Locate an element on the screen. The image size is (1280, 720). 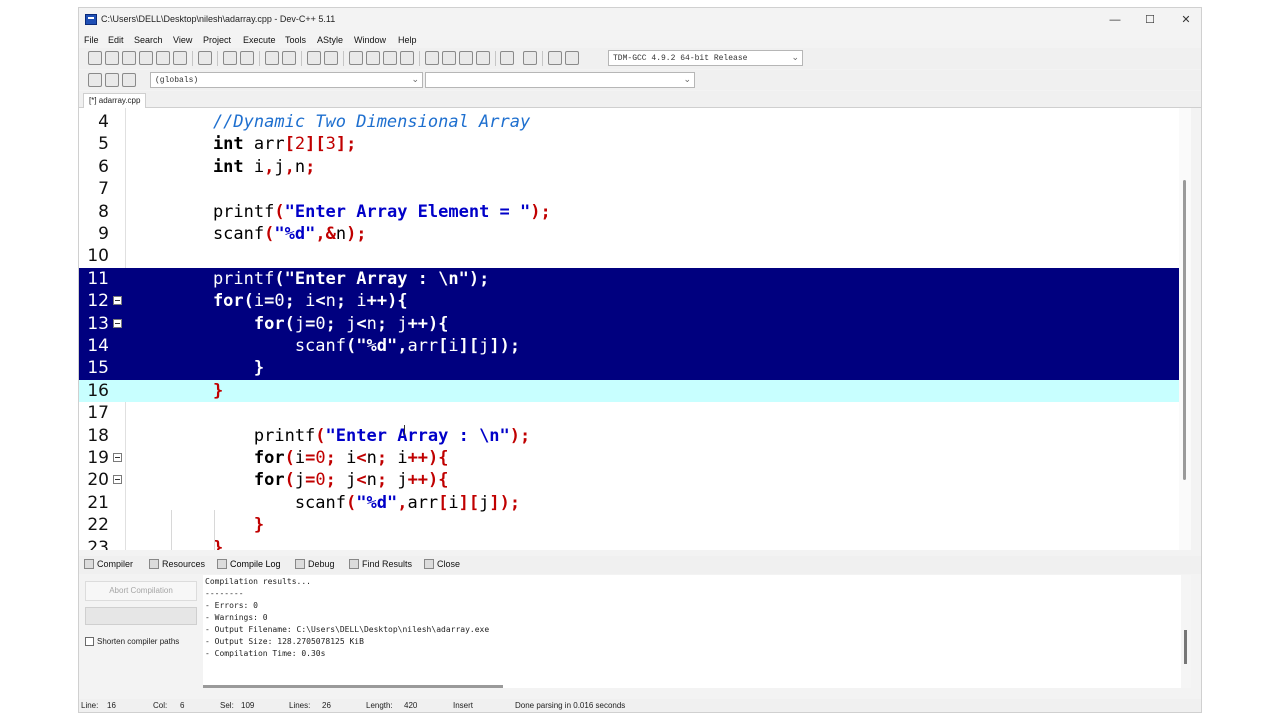
code-line: 12 for(i=0; i<n; i++){ is located at coordinates (635, 301).